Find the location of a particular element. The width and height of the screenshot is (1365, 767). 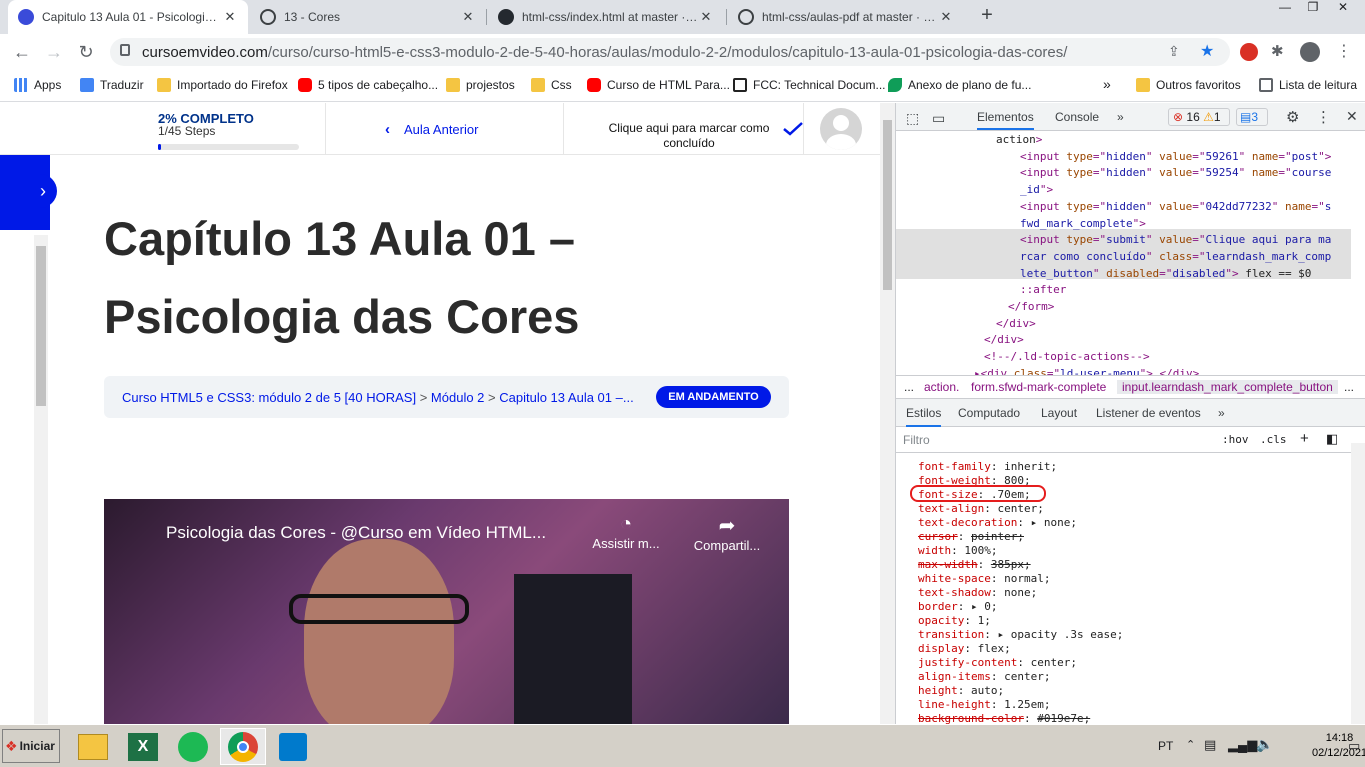

style-declaration: display: flex; is located at coordinates (964, 649).